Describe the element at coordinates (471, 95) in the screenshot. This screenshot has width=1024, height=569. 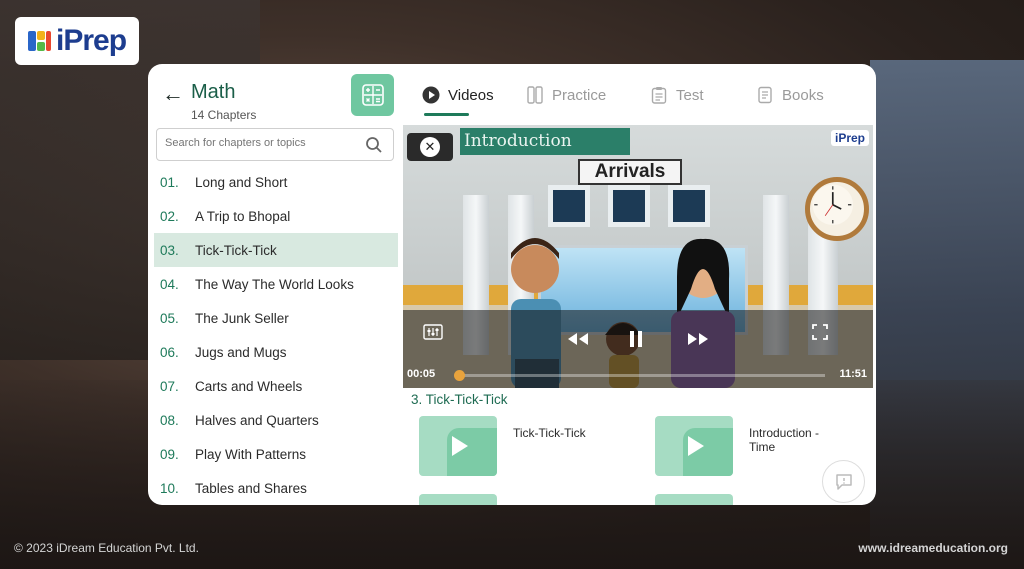
I see `tab-label: Videos` at that location.